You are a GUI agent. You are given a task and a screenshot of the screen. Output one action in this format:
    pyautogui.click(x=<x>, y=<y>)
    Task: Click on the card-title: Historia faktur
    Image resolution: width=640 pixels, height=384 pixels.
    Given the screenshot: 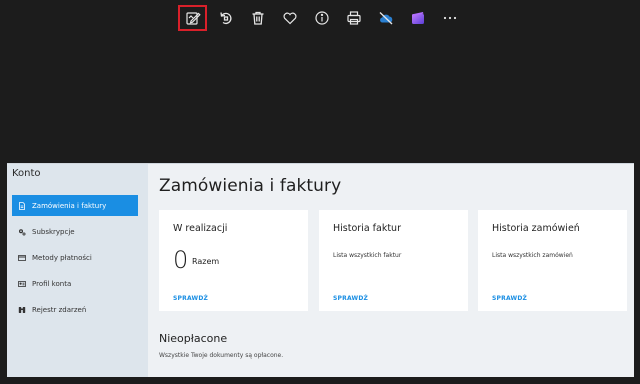 What is the action you would take?
    pyautogui.click(x=367, y=228)
    